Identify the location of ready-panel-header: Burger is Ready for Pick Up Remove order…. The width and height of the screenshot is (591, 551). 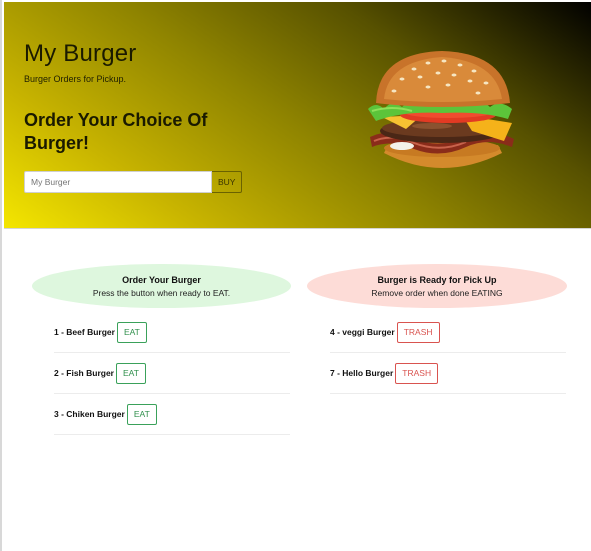
(437, 286).